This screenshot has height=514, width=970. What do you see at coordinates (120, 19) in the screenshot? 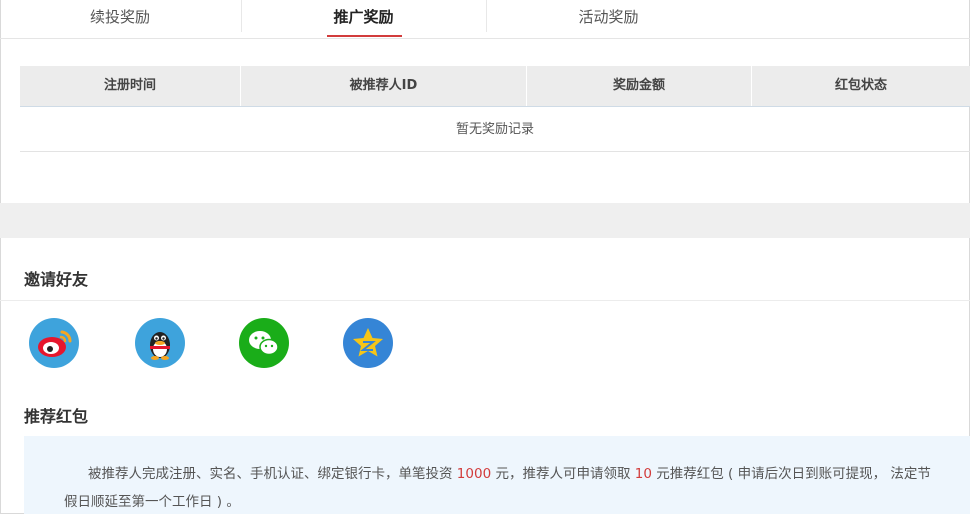
I see `tab-renewal-reward: 续投奖励` at bounding box center [120, 19].